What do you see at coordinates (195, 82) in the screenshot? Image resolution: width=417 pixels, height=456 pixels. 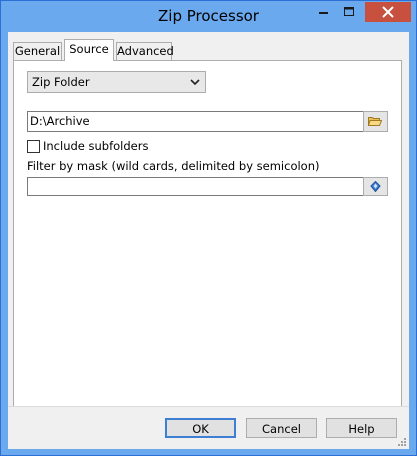 I see `chevron-down-icon` at bounding box center [195, 82].